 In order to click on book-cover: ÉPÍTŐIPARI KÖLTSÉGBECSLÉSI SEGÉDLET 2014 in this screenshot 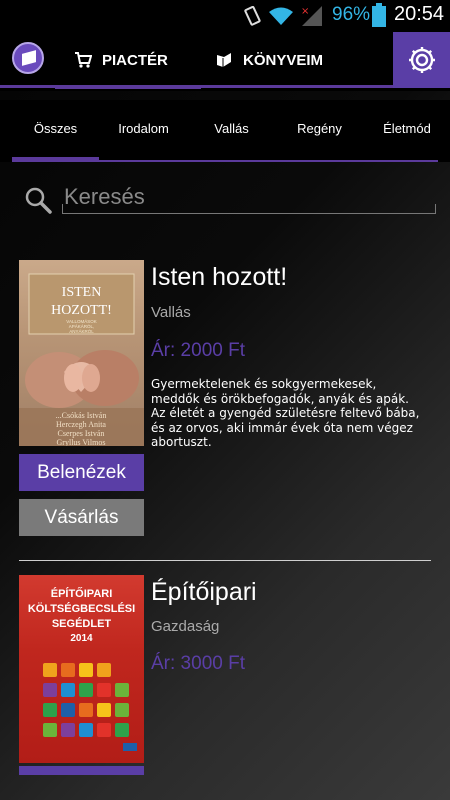, I will do `click(81, 669)`.